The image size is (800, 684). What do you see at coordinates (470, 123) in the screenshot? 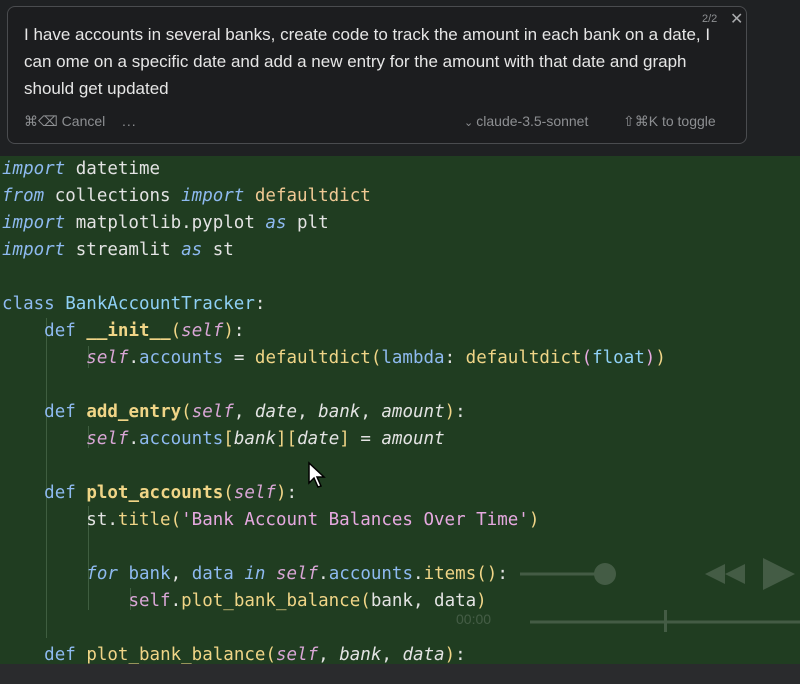
I see `chevron-down-icon: ⌄` at bounding box center [470, 123].